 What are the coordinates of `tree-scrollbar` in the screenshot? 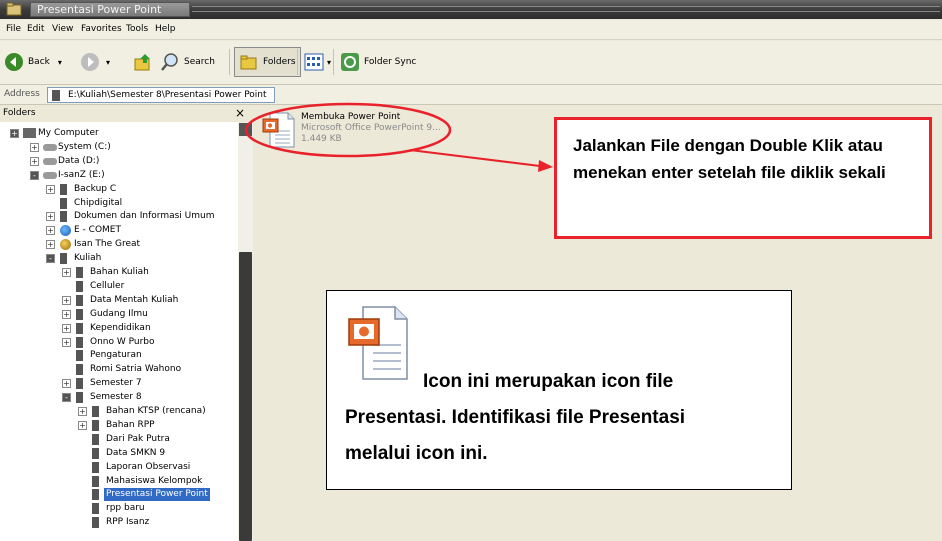 It's located at (245, 331).